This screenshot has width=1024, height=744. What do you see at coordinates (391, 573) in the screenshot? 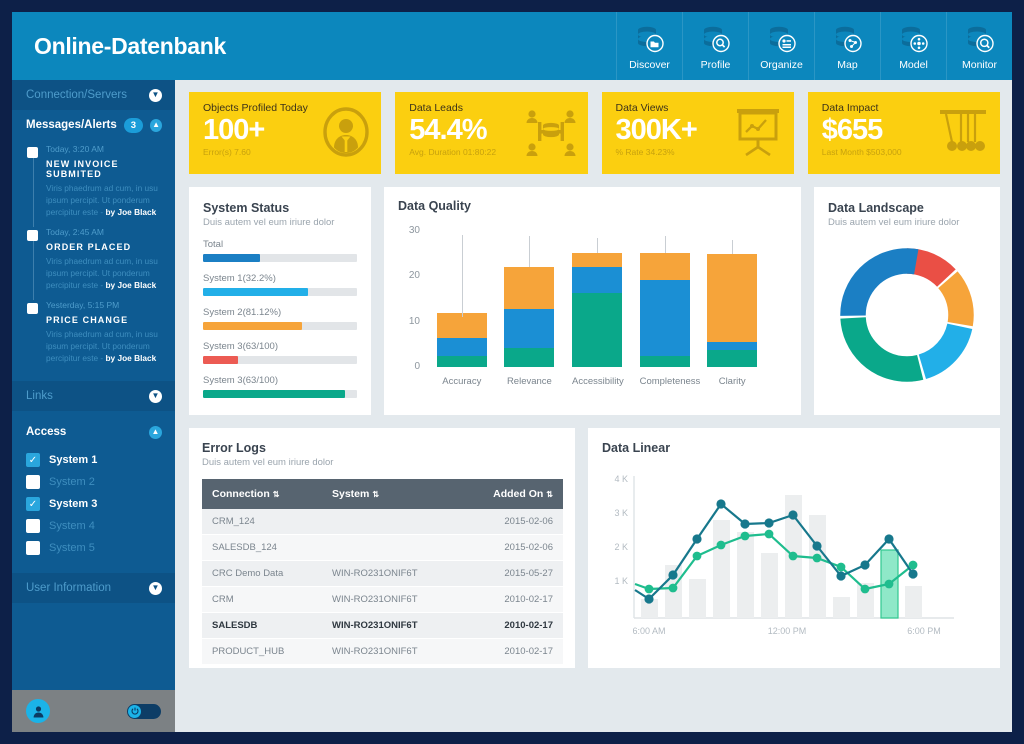
I see `cell-system: WIN-RO231ONIF6T` at bounding box center [391, 573].